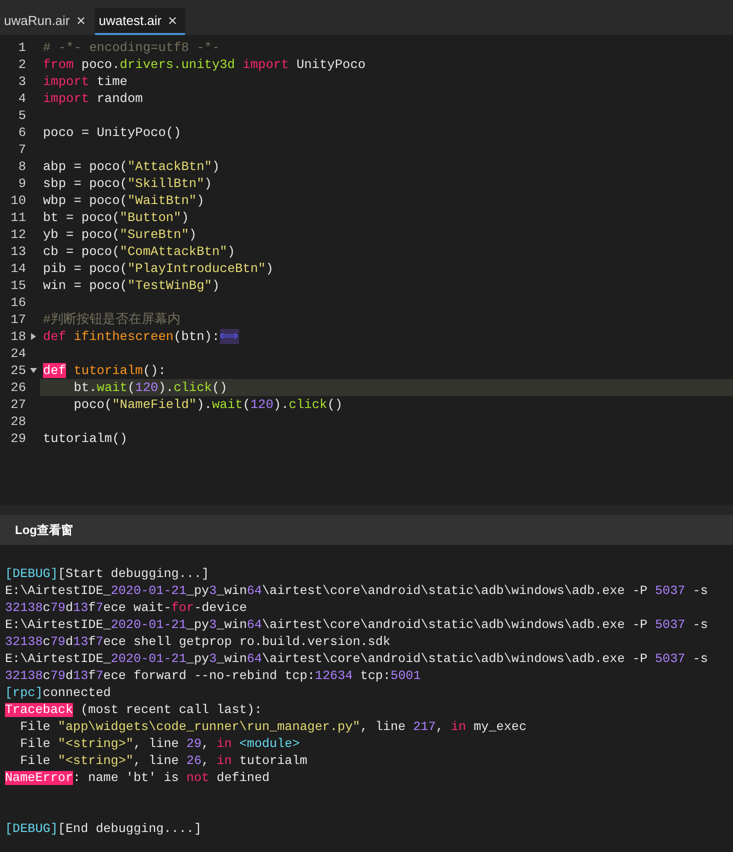  What do you see at coordinates (104, 370) in the screenshot?
I see `code-line: def tutorialm():` at bounding box center [104, 370].